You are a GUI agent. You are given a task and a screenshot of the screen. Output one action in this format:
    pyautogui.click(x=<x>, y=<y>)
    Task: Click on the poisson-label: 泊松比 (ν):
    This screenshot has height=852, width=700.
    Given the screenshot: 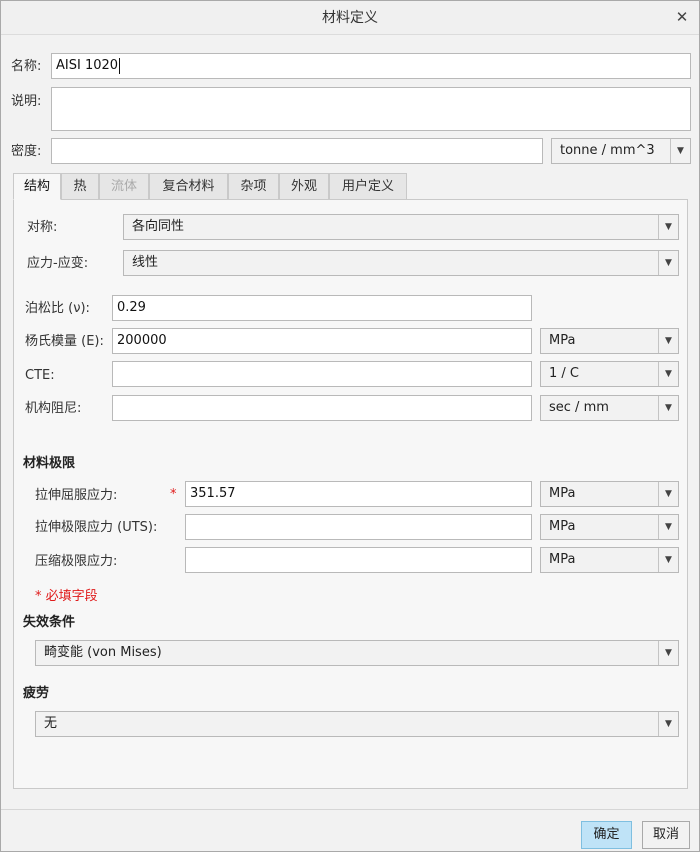 What is the action you would take?
    pyautogui.click(x=57, y=308)
    